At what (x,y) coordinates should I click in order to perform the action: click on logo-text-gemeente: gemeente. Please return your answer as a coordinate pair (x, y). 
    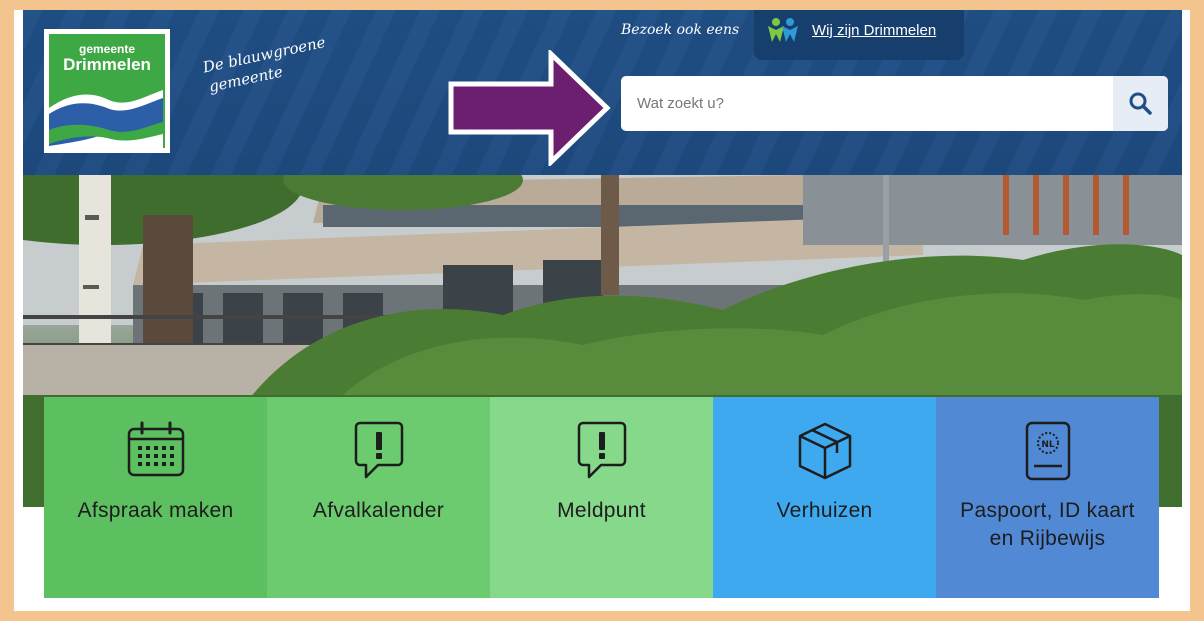
    Looking at the image, I should click on (107, 49).